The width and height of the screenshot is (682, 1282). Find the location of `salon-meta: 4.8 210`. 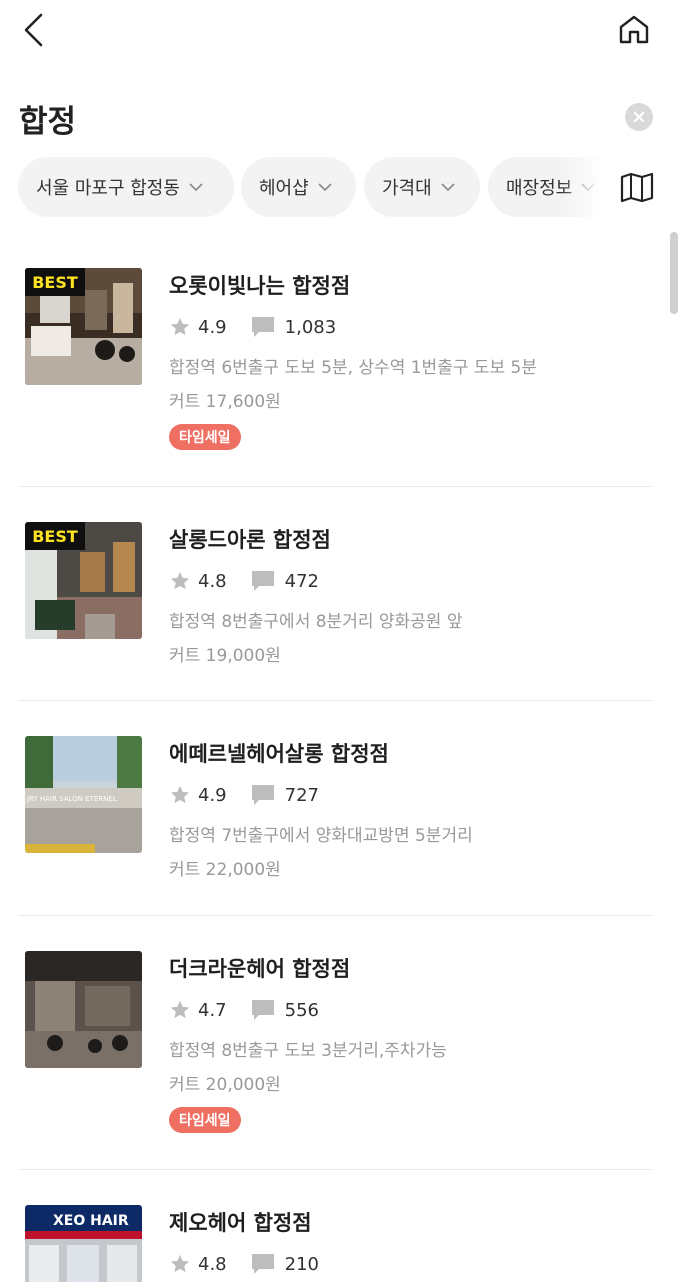

salon-meta: 4.8 210 is located at coordinates (244, 1264).